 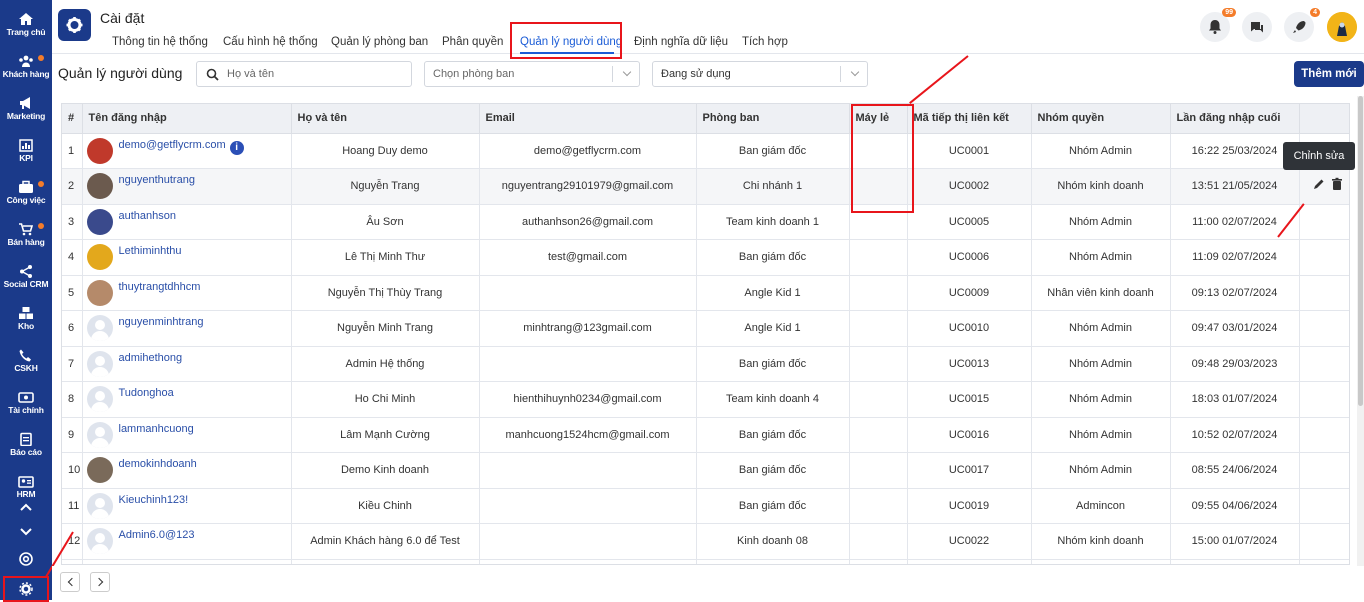 I want to click on pencil-icon, so click(x=1319, y=184).